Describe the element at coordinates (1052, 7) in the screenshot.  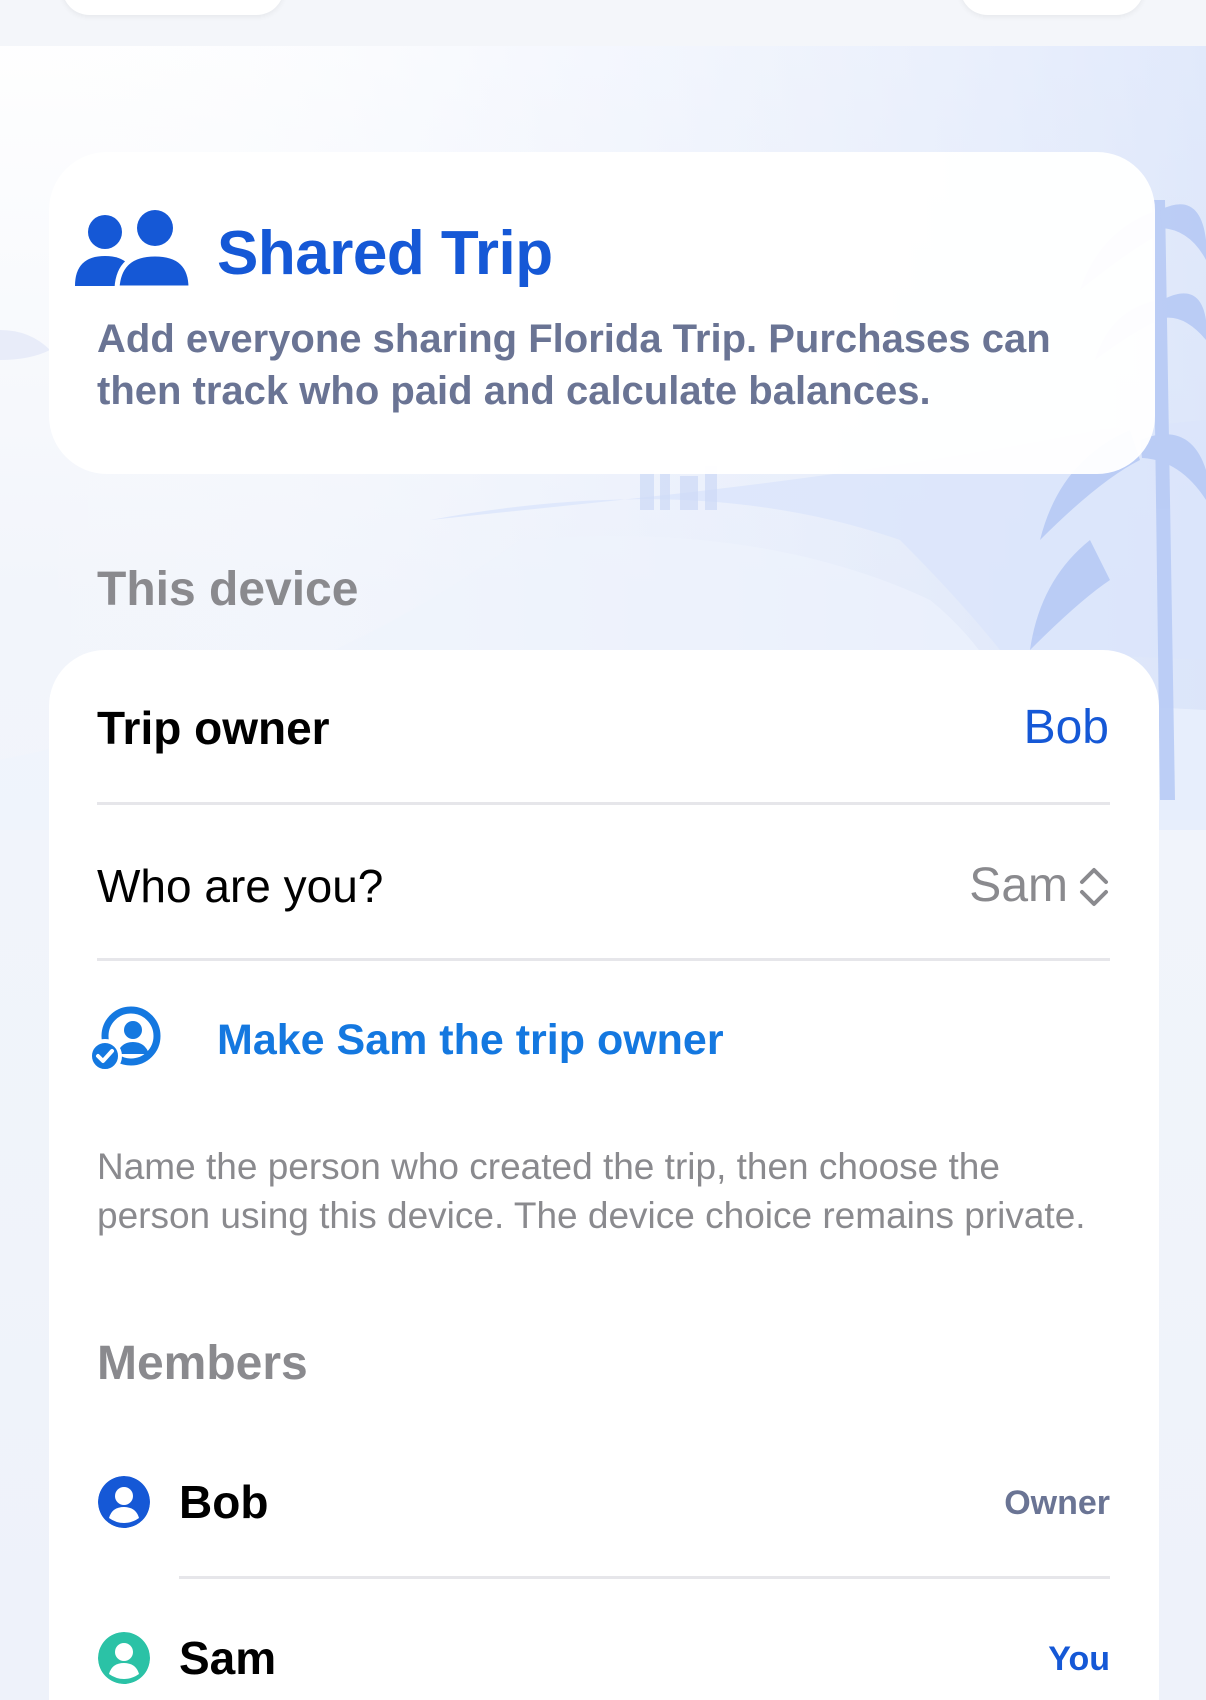
I see `top-right-button` at that location.